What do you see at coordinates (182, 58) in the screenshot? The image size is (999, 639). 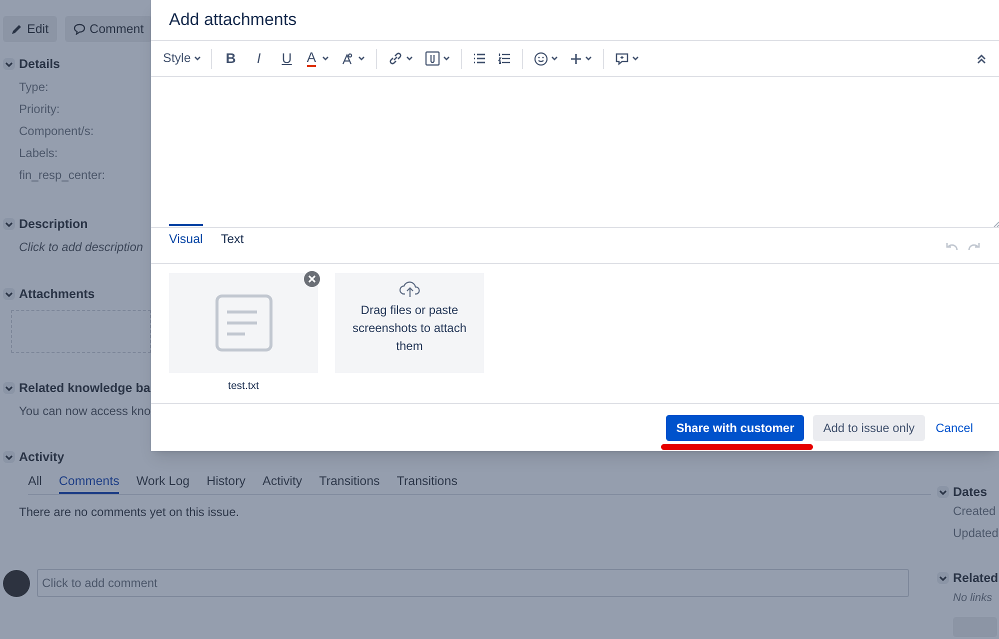 I see `style-dropdown: Style` at bounding box center [182, 58].